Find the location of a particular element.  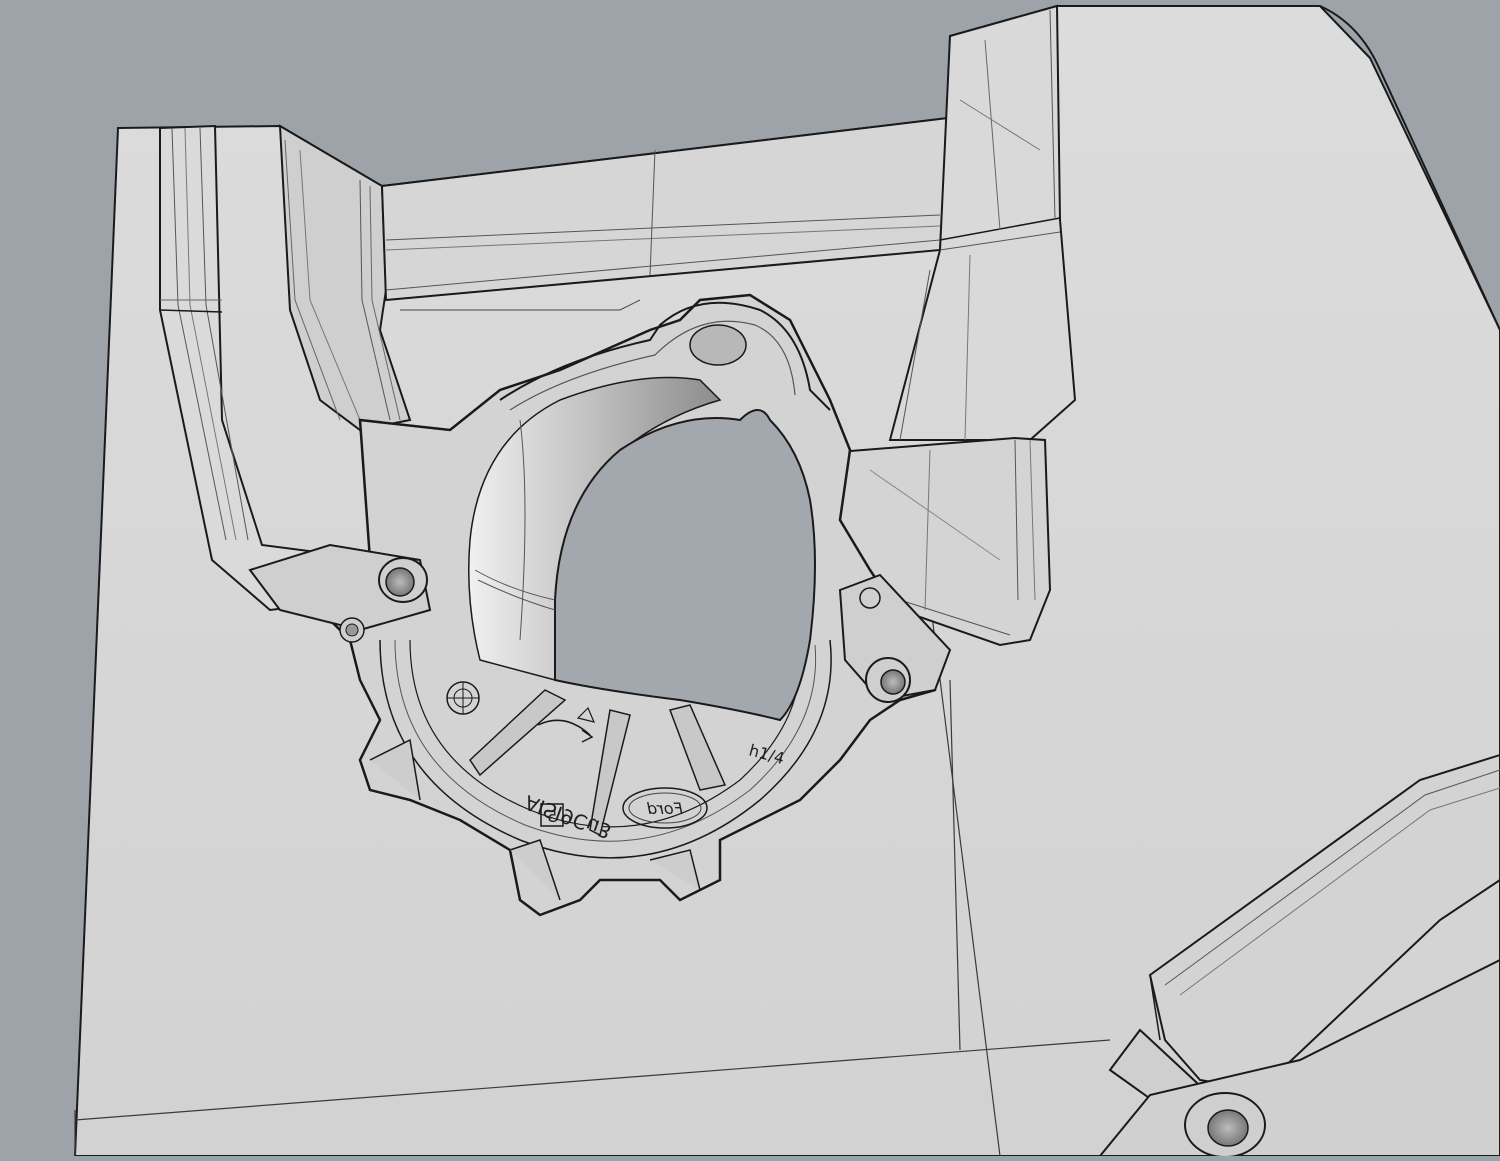

cavity-mark: 5 is located at coordinates (552, 816).